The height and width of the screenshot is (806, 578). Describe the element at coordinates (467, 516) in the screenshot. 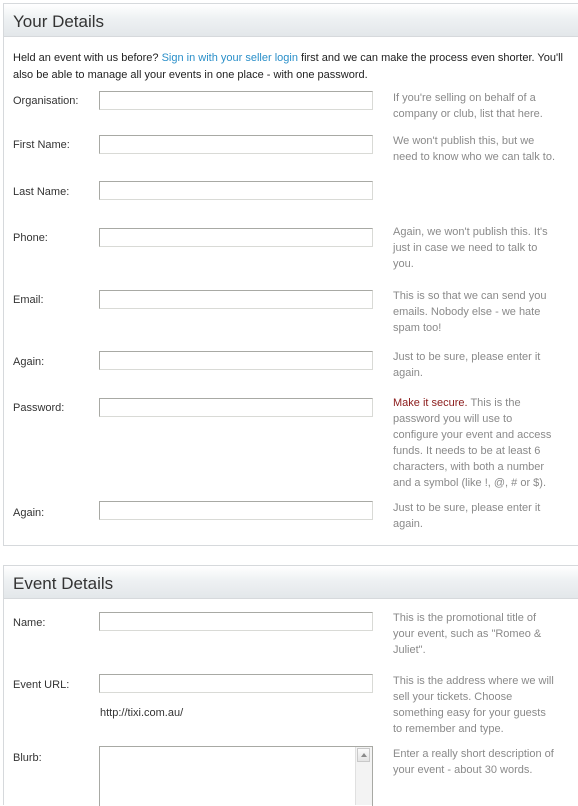

I see `password-again-hint: Just to be sure, please enter it again.` at that location.